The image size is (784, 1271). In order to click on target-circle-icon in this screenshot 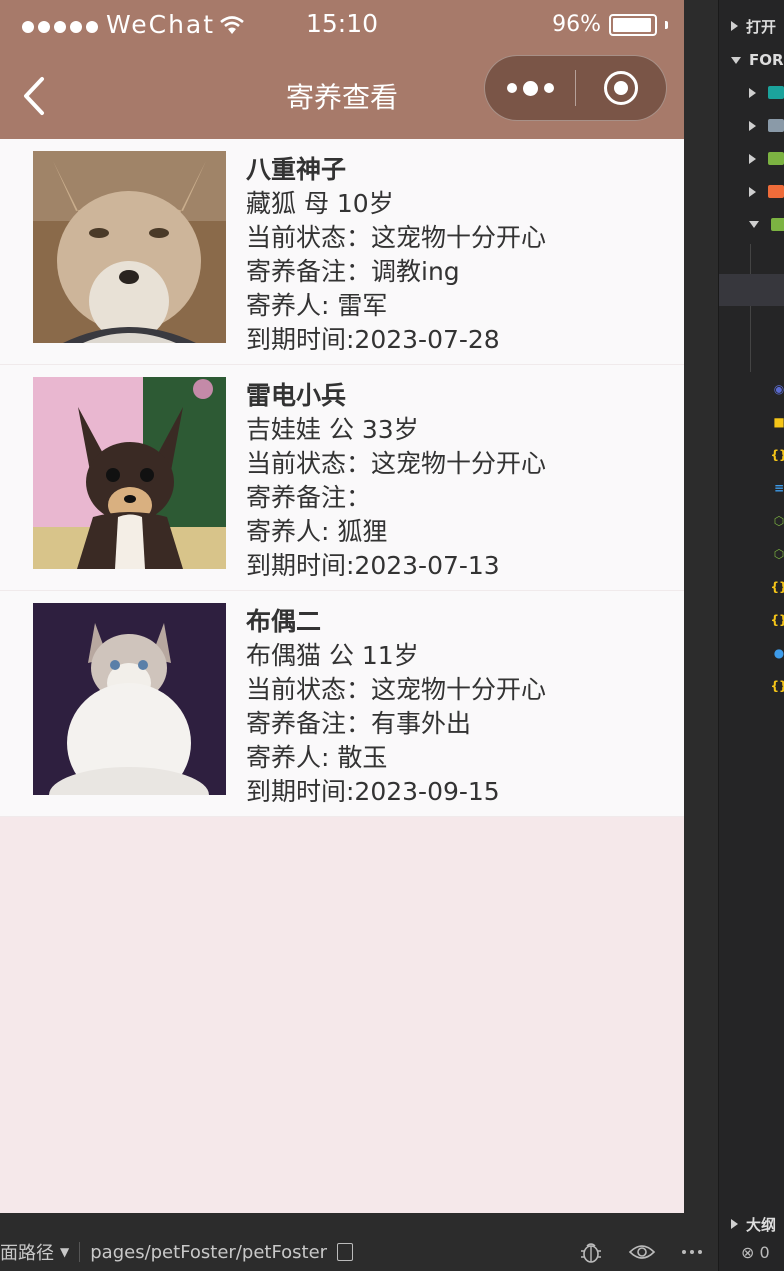, I will do `click(620, 88)`.